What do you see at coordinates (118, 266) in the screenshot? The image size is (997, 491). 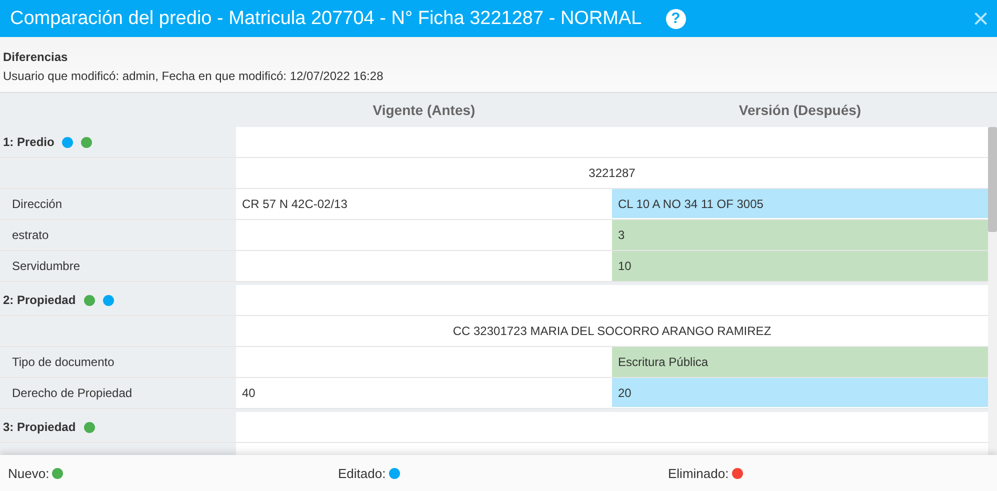 I see `field-label: Servidumbre` at bounding box center [118, 266].